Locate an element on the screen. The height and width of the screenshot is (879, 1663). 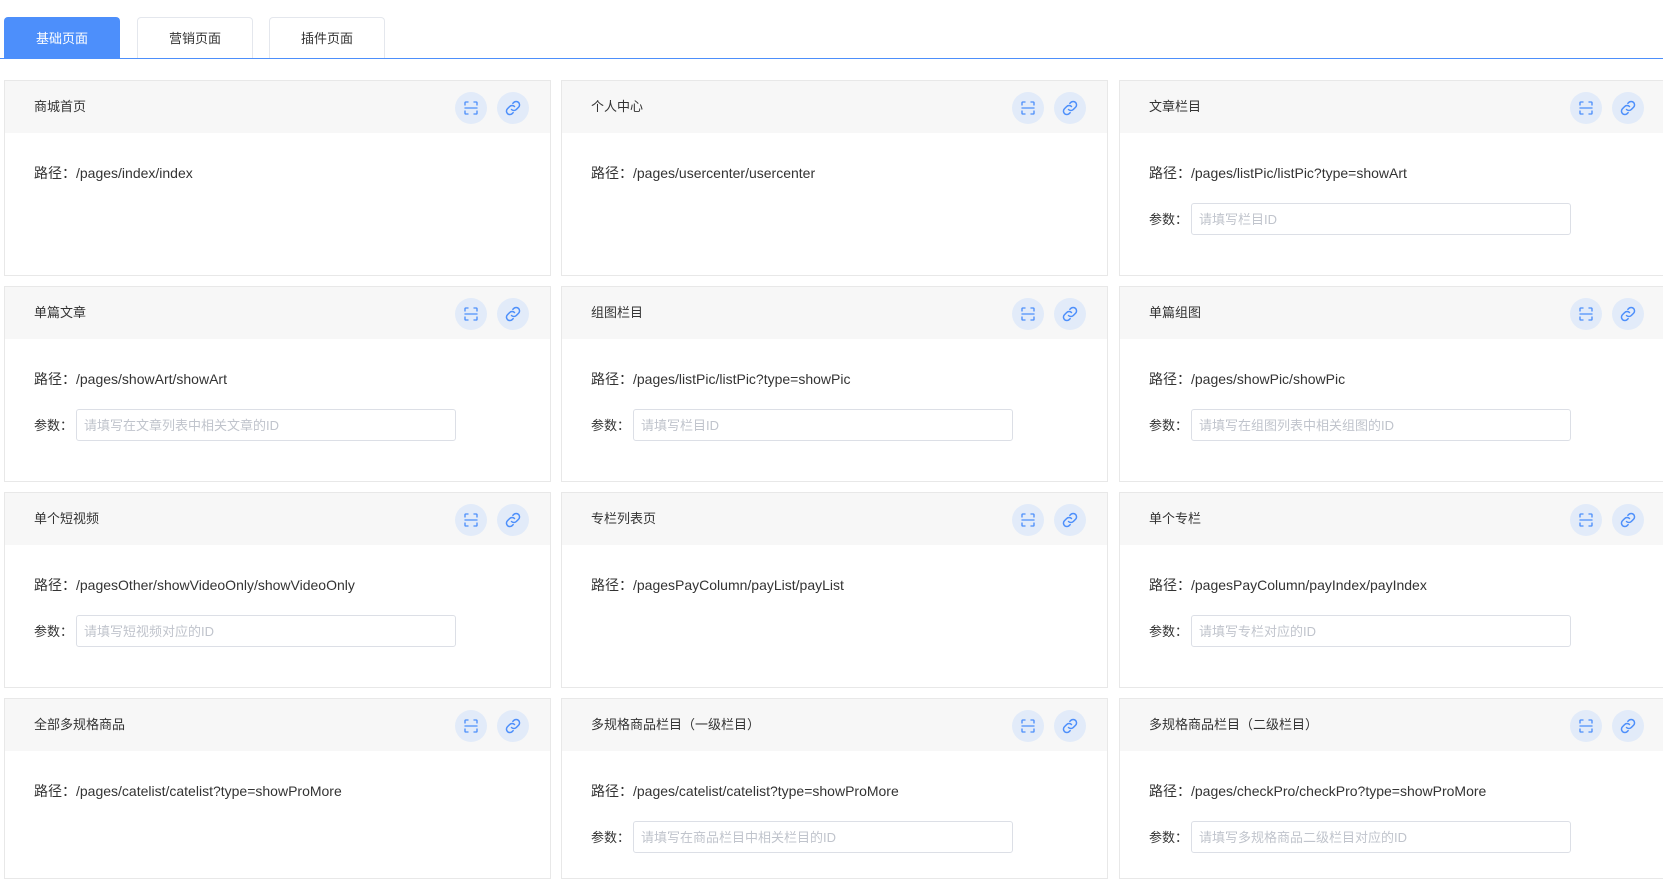
tab-plugin-pages: 插件页面 is located at coordinates (327, 37).